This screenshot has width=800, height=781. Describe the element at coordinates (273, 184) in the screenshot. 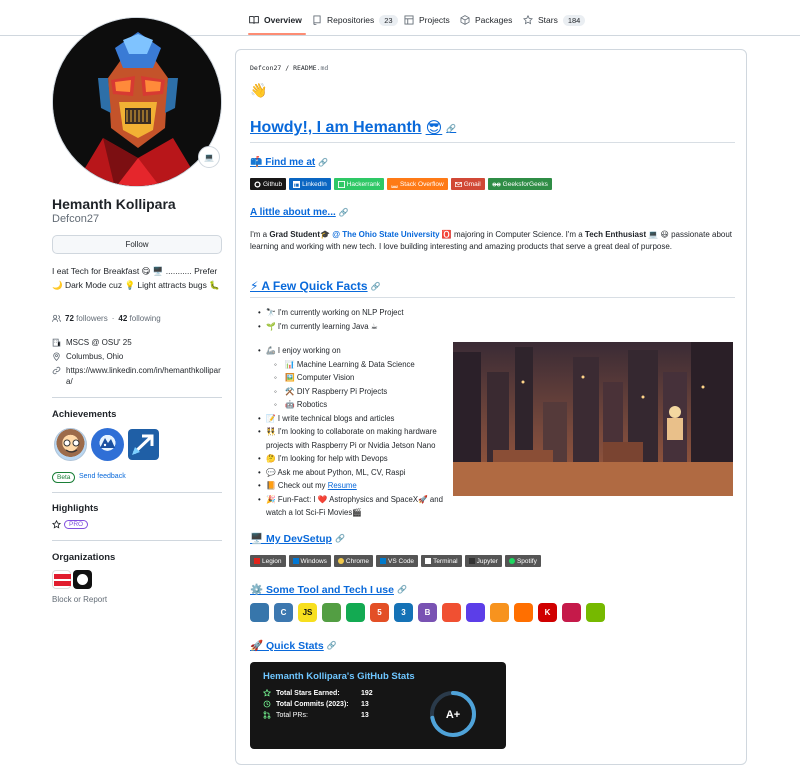

I see `badge-label: Github` at that location.